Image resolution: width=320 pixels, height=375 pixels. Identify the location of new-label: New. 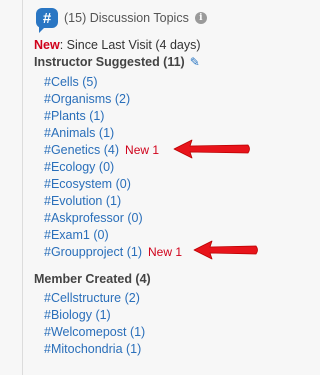
(47, 45).